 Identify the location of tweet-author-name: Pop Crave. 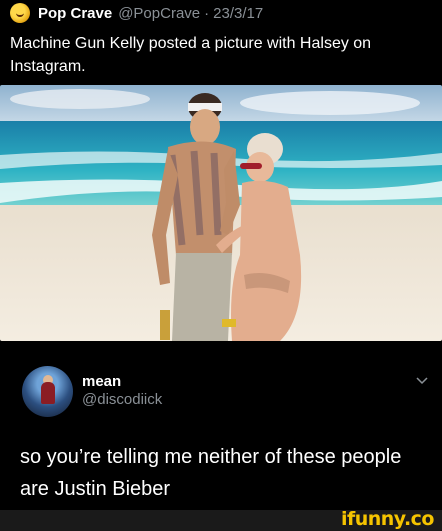
(75, 13).